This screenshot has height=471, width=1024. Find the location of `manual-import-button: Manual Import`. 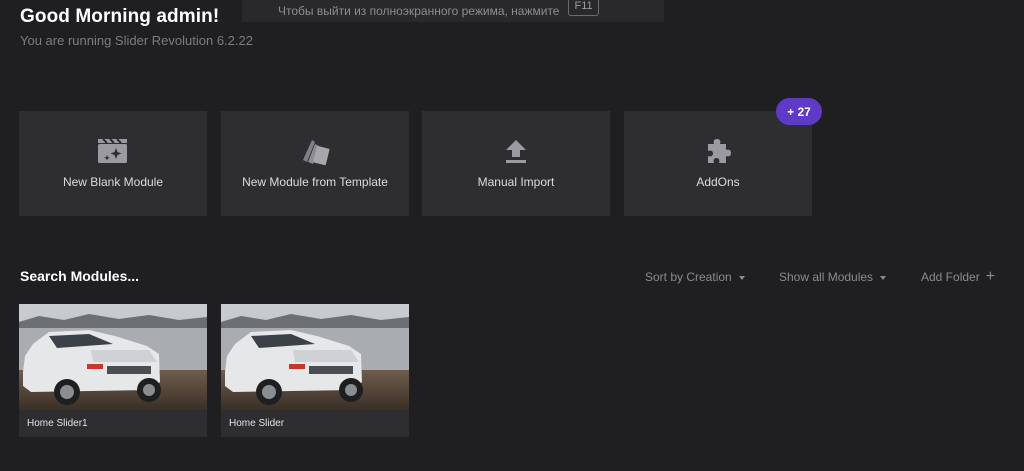

manual-import-button: Manual Import is located at coordinates (516, 163).